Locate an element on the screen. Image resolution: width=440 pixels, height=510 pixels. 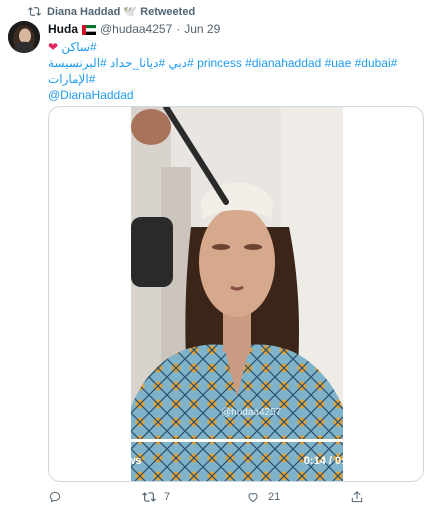
progress-bar is located at coordinates (236, 440).